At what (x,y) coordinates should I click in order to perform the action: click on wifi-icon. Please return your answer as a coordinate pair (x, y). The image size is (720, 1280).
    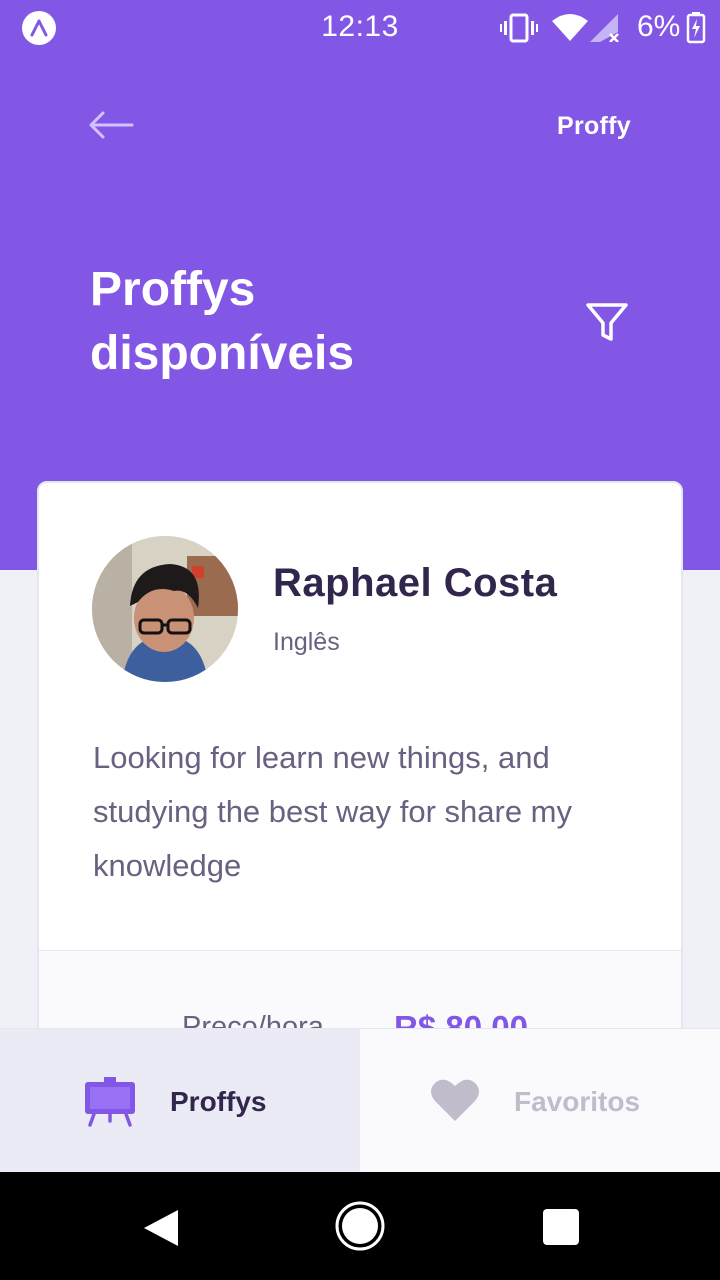
    Looking at the image, I should click on (570, 27).